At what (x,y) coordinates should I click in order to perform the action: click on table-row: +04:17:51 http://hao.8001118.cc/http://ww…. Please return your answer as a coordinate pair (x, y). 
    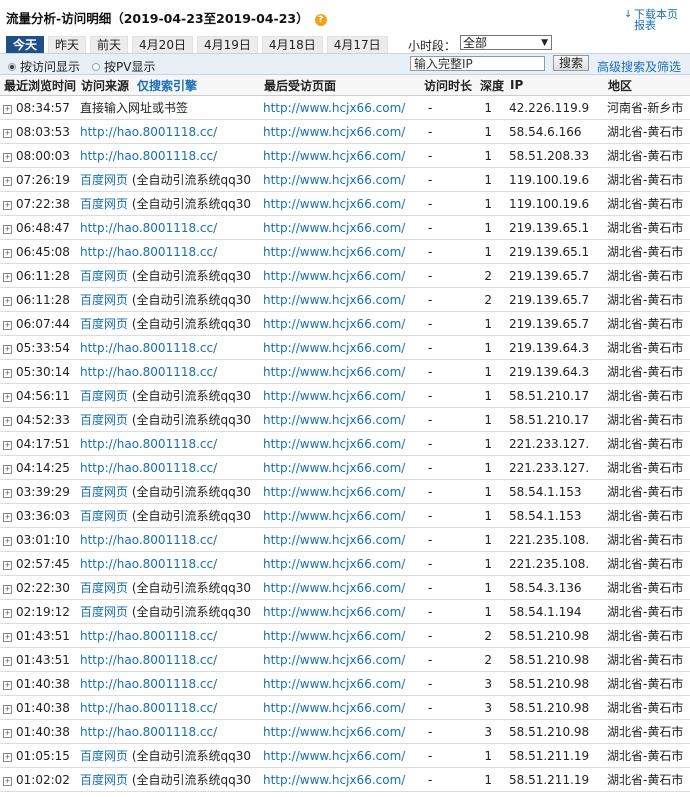
    Looking at the image, I should click on (345, 443).